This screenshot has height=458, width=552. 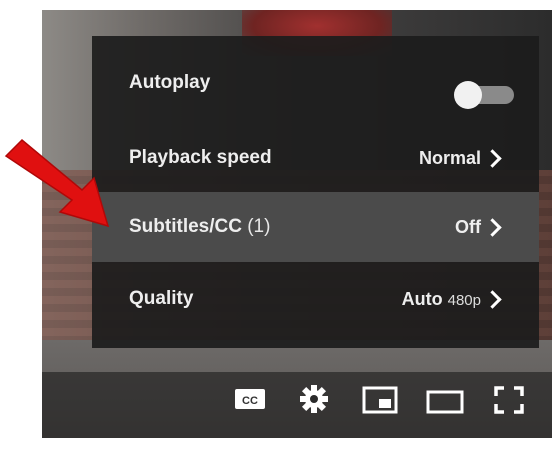 I want to click on theater-mode-icon, so click(x=445, y=402).